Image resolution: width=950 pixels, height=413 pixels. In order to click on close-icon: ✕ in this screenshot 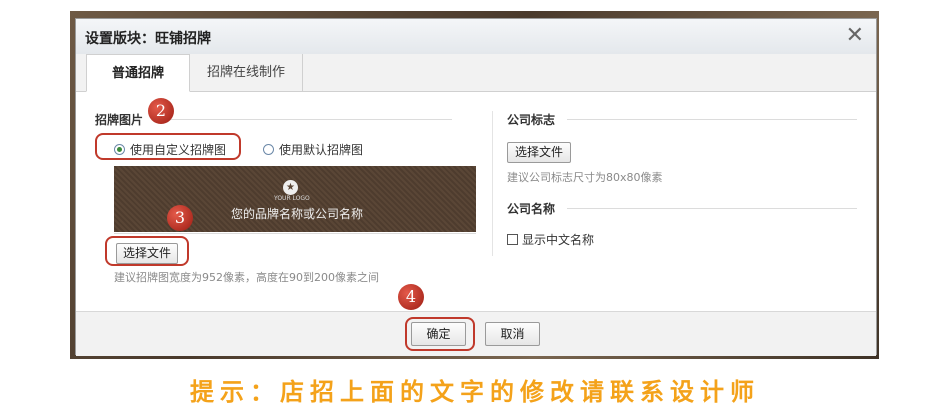, I will do `click(855, 35)`.